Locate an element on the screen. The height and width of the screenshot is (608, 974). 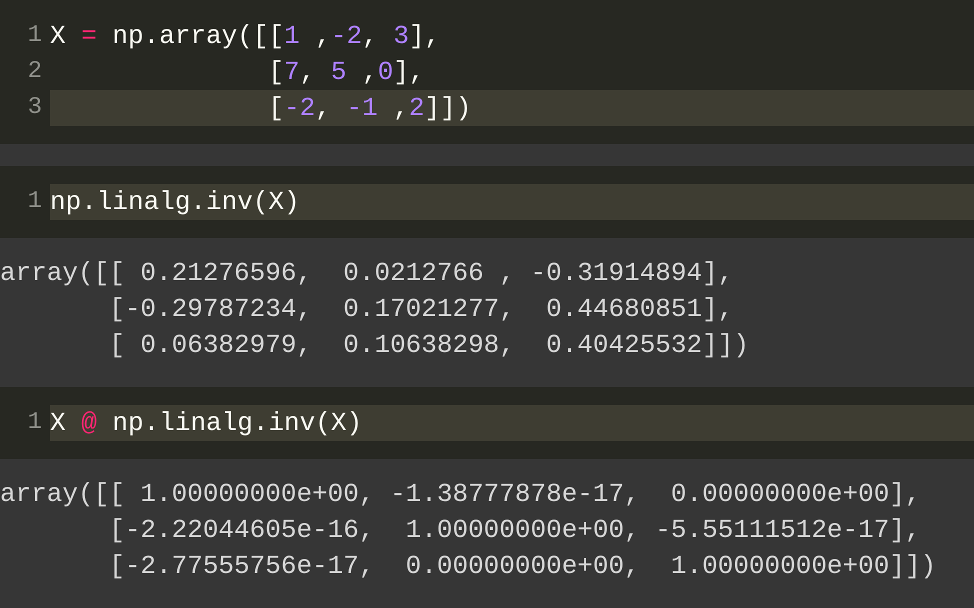
code-cell: 1 X @ np.linalg.inv(X) is located at coordinates (487, 423).